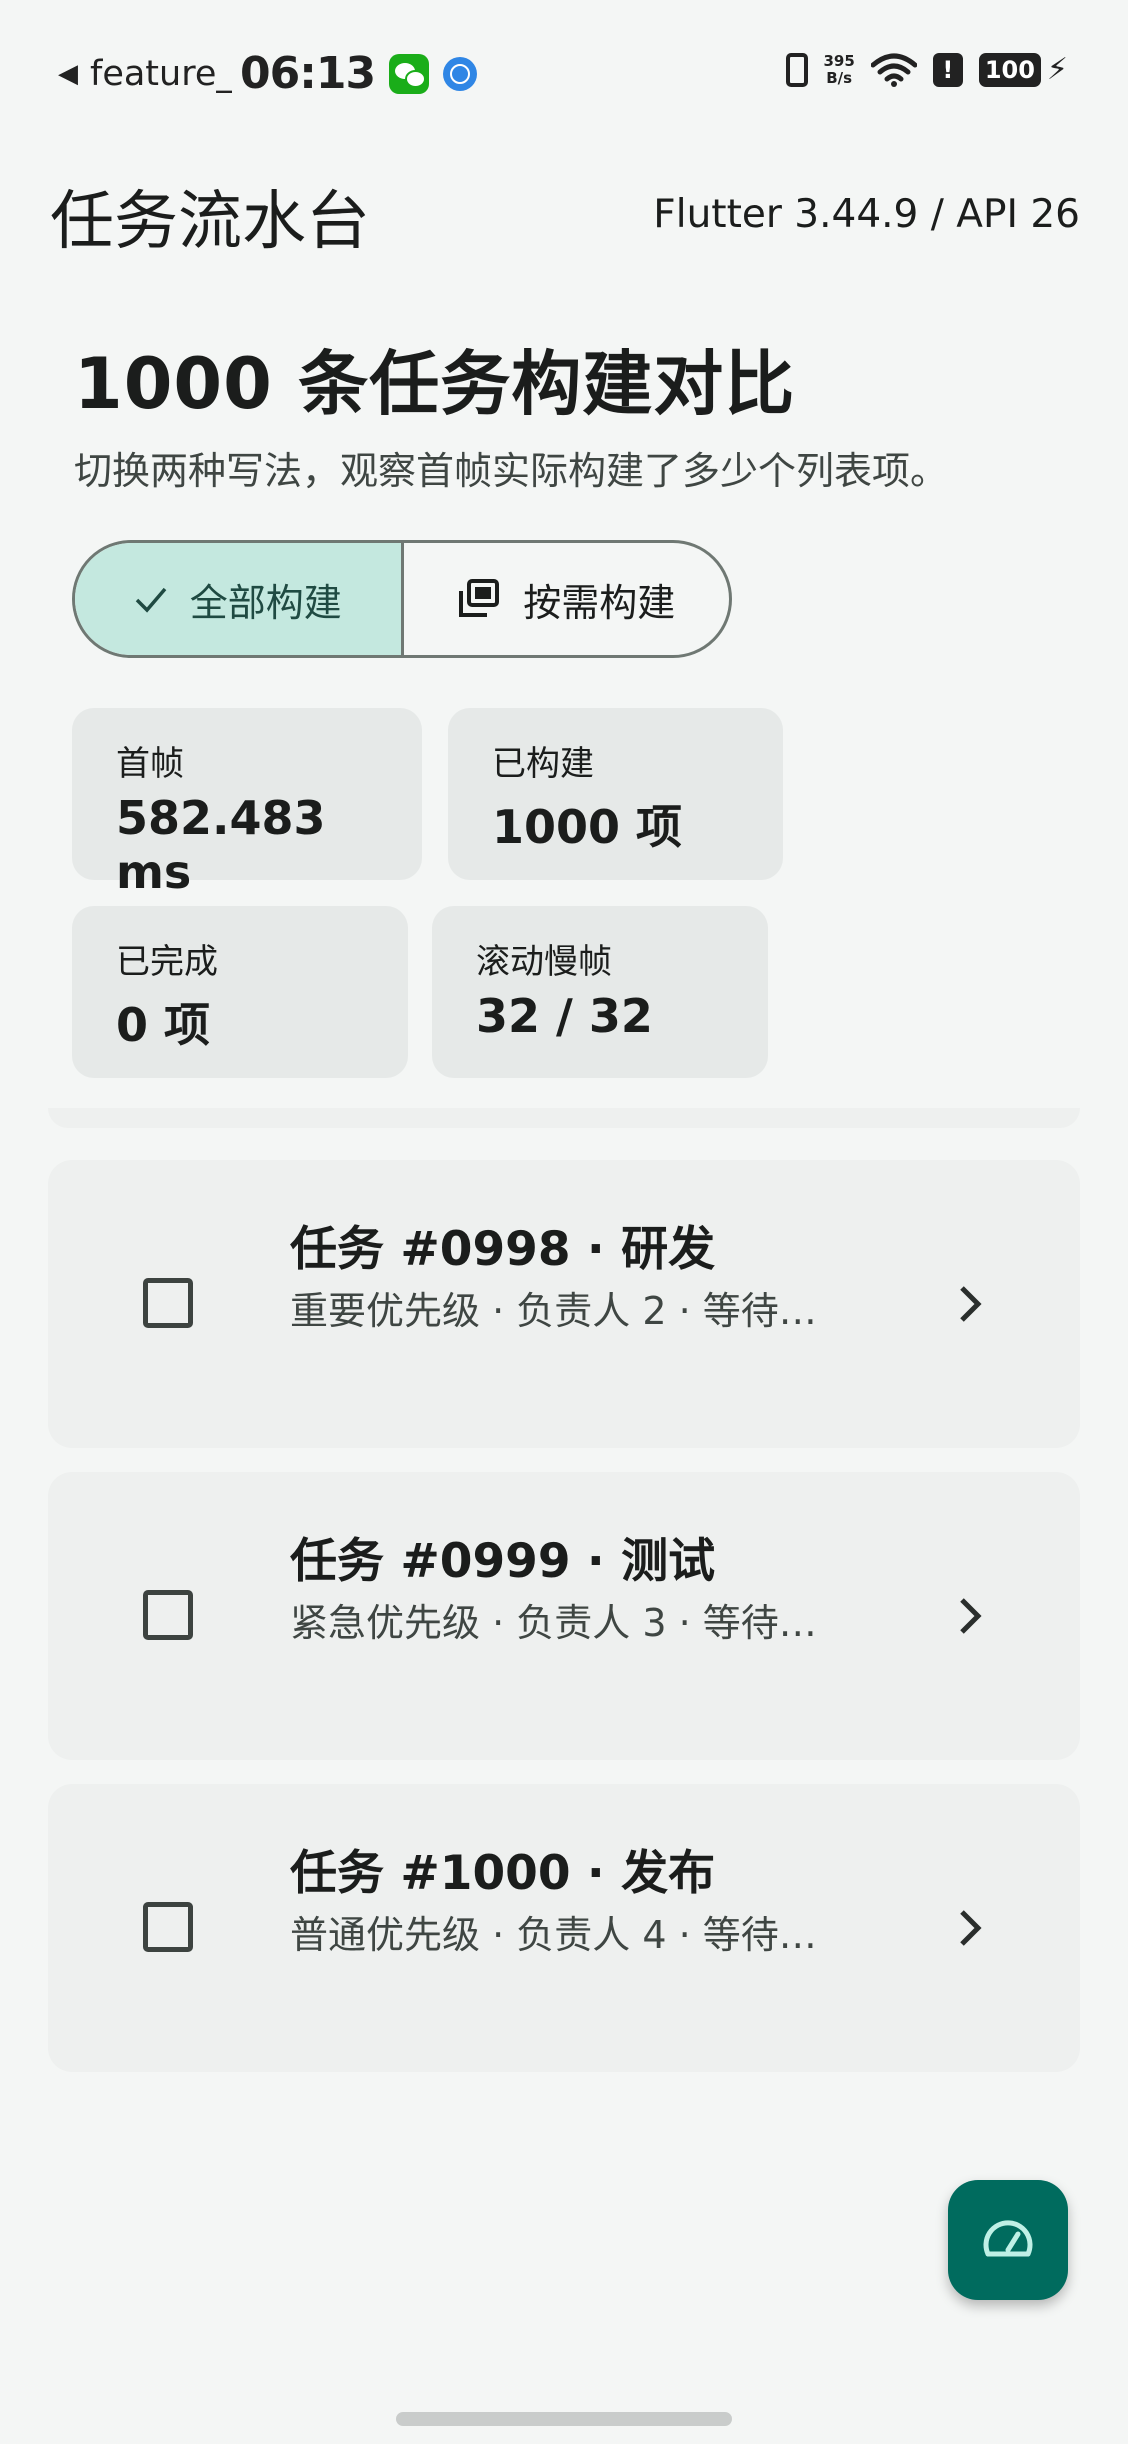 The width and height of the screenshot is (1128, 2444). I want to click on net-speed: 395 B/s, so click(839, 69).